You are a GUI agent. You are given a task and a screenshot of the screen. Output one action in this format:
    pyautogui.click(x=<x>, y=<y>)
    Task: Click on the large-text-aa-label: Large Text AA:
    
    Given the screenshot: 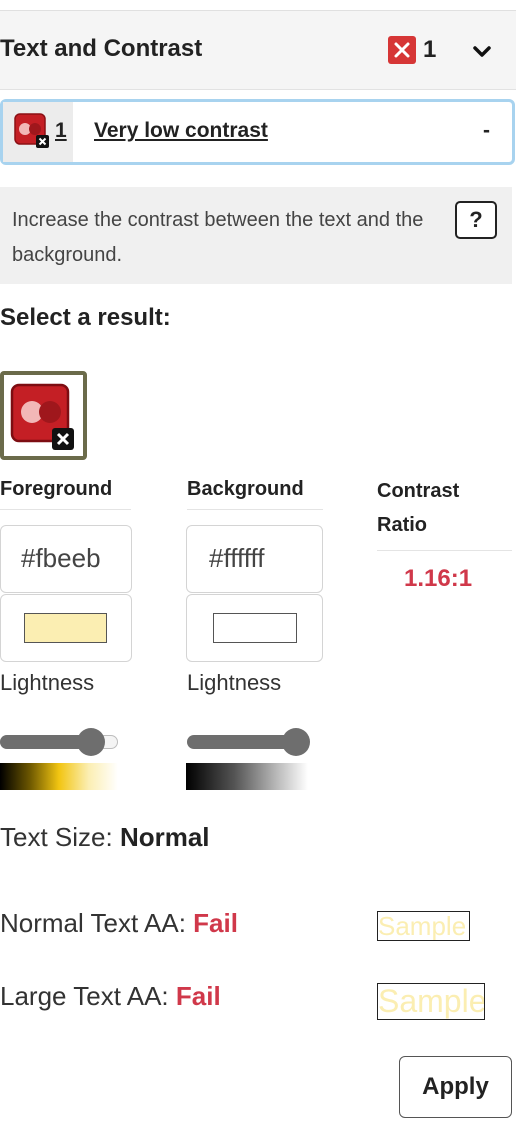 What is the action you would take?
    pyautogui.click(x=84, y=996)
    